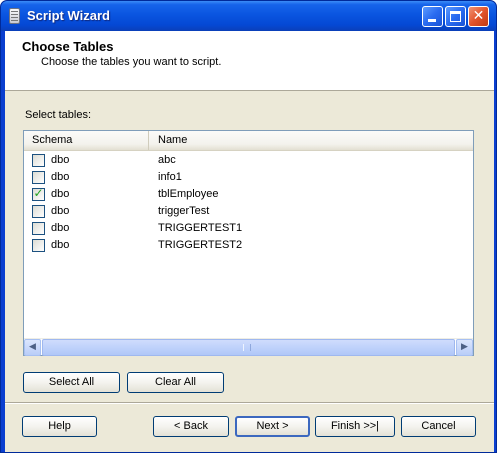 This screenshot has width=500, height=455. Describe the element at coordinates (71, 382) in the screenshot. I see `select-all-button: Select All` at that location.